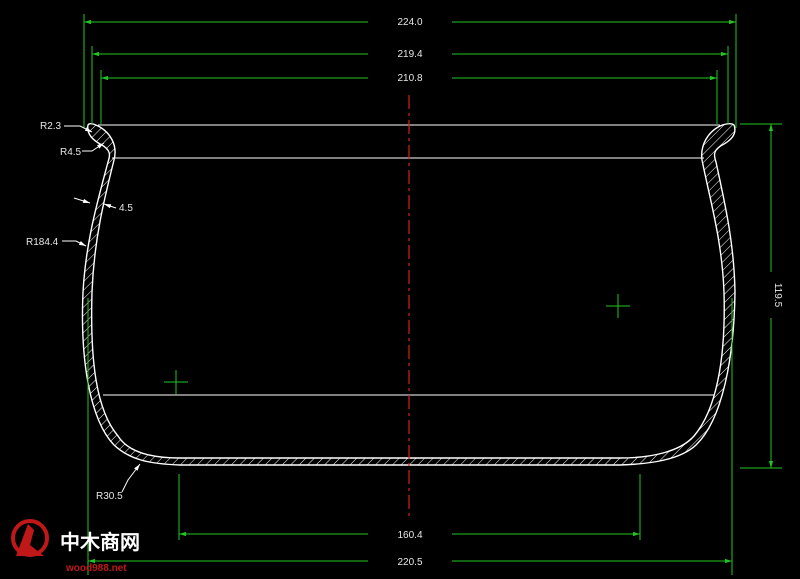  Describe the element at coordinates (96, 568) in the screenshot. I see `watermark-url: wood988.net` at that location.